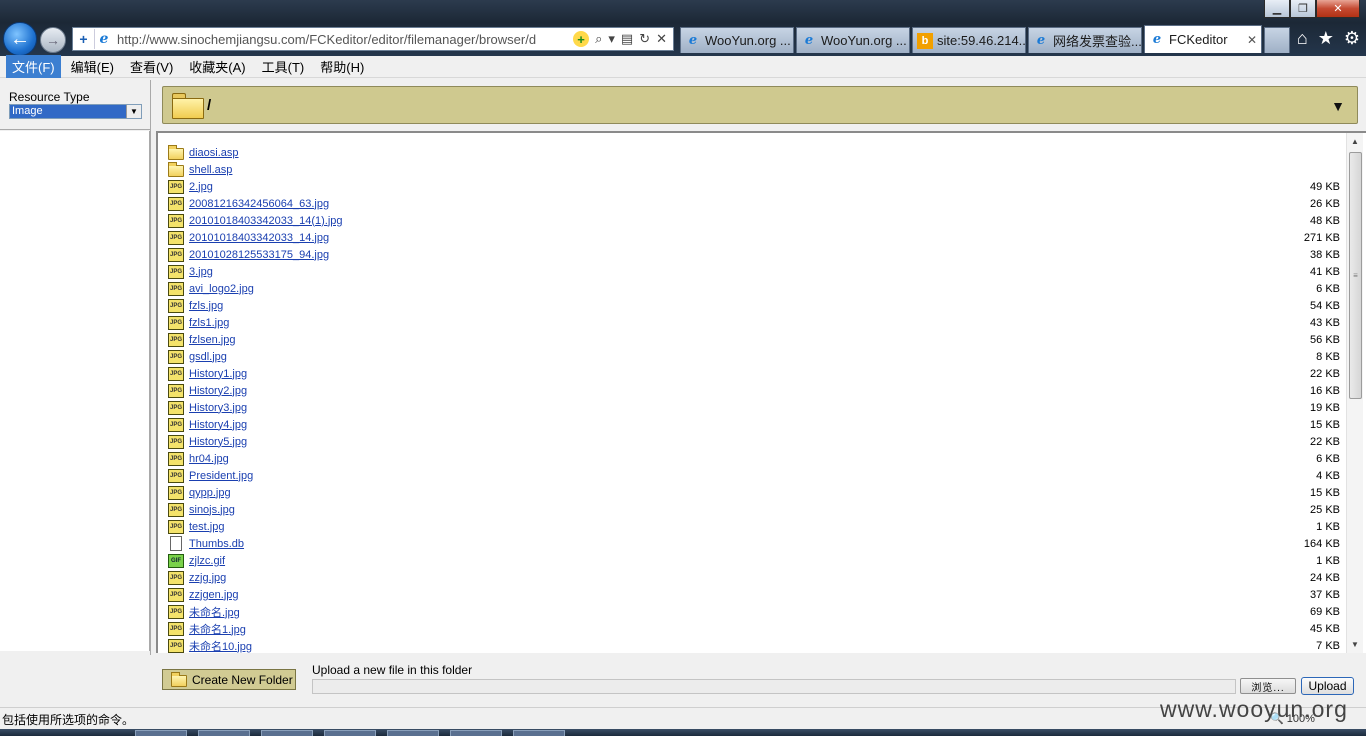  I want to click on close-tab-icon: ✕, so click(1252, 40).